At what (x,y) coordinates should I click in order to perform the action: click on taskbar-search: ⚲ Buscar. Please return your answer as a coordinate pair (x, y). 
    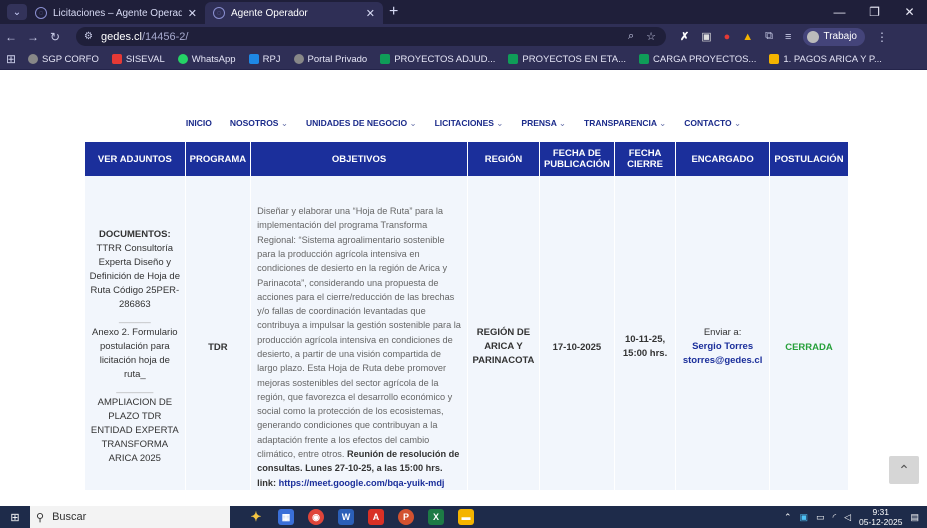
    Looking at the image, I should click on (130, 517).